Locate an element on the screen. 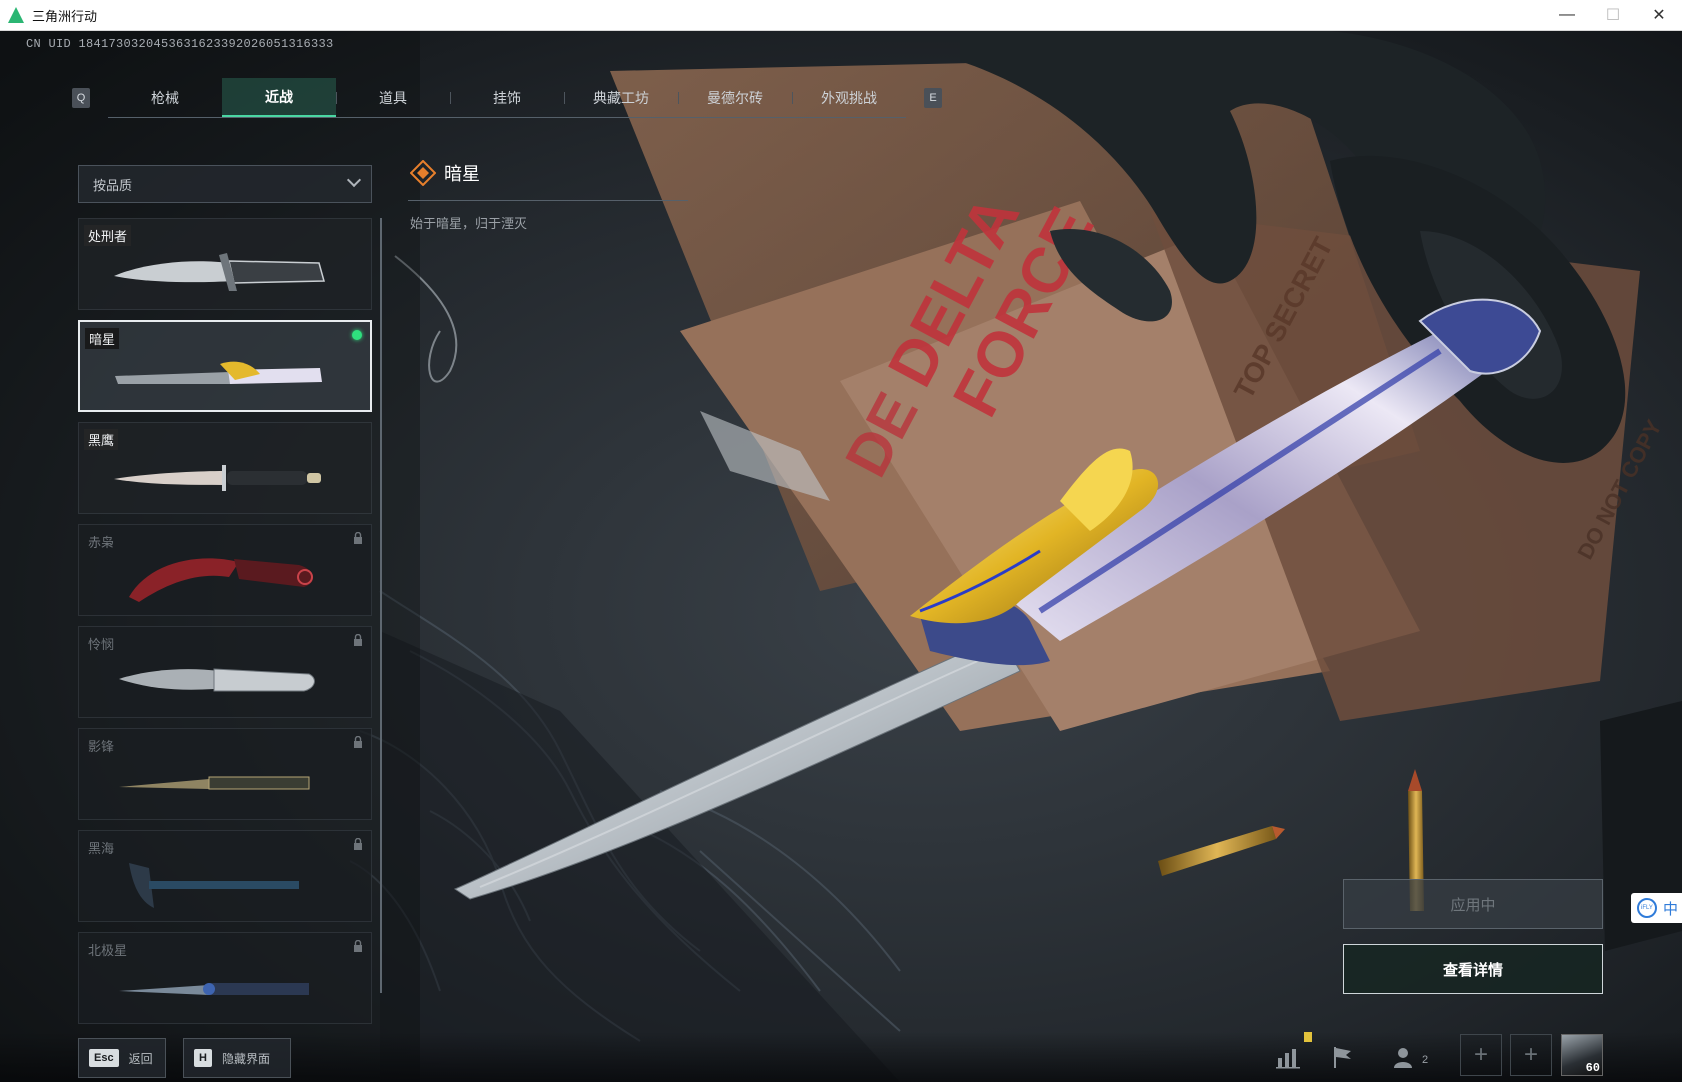  close-button: ✕ is located at coordinates (1659, 15).